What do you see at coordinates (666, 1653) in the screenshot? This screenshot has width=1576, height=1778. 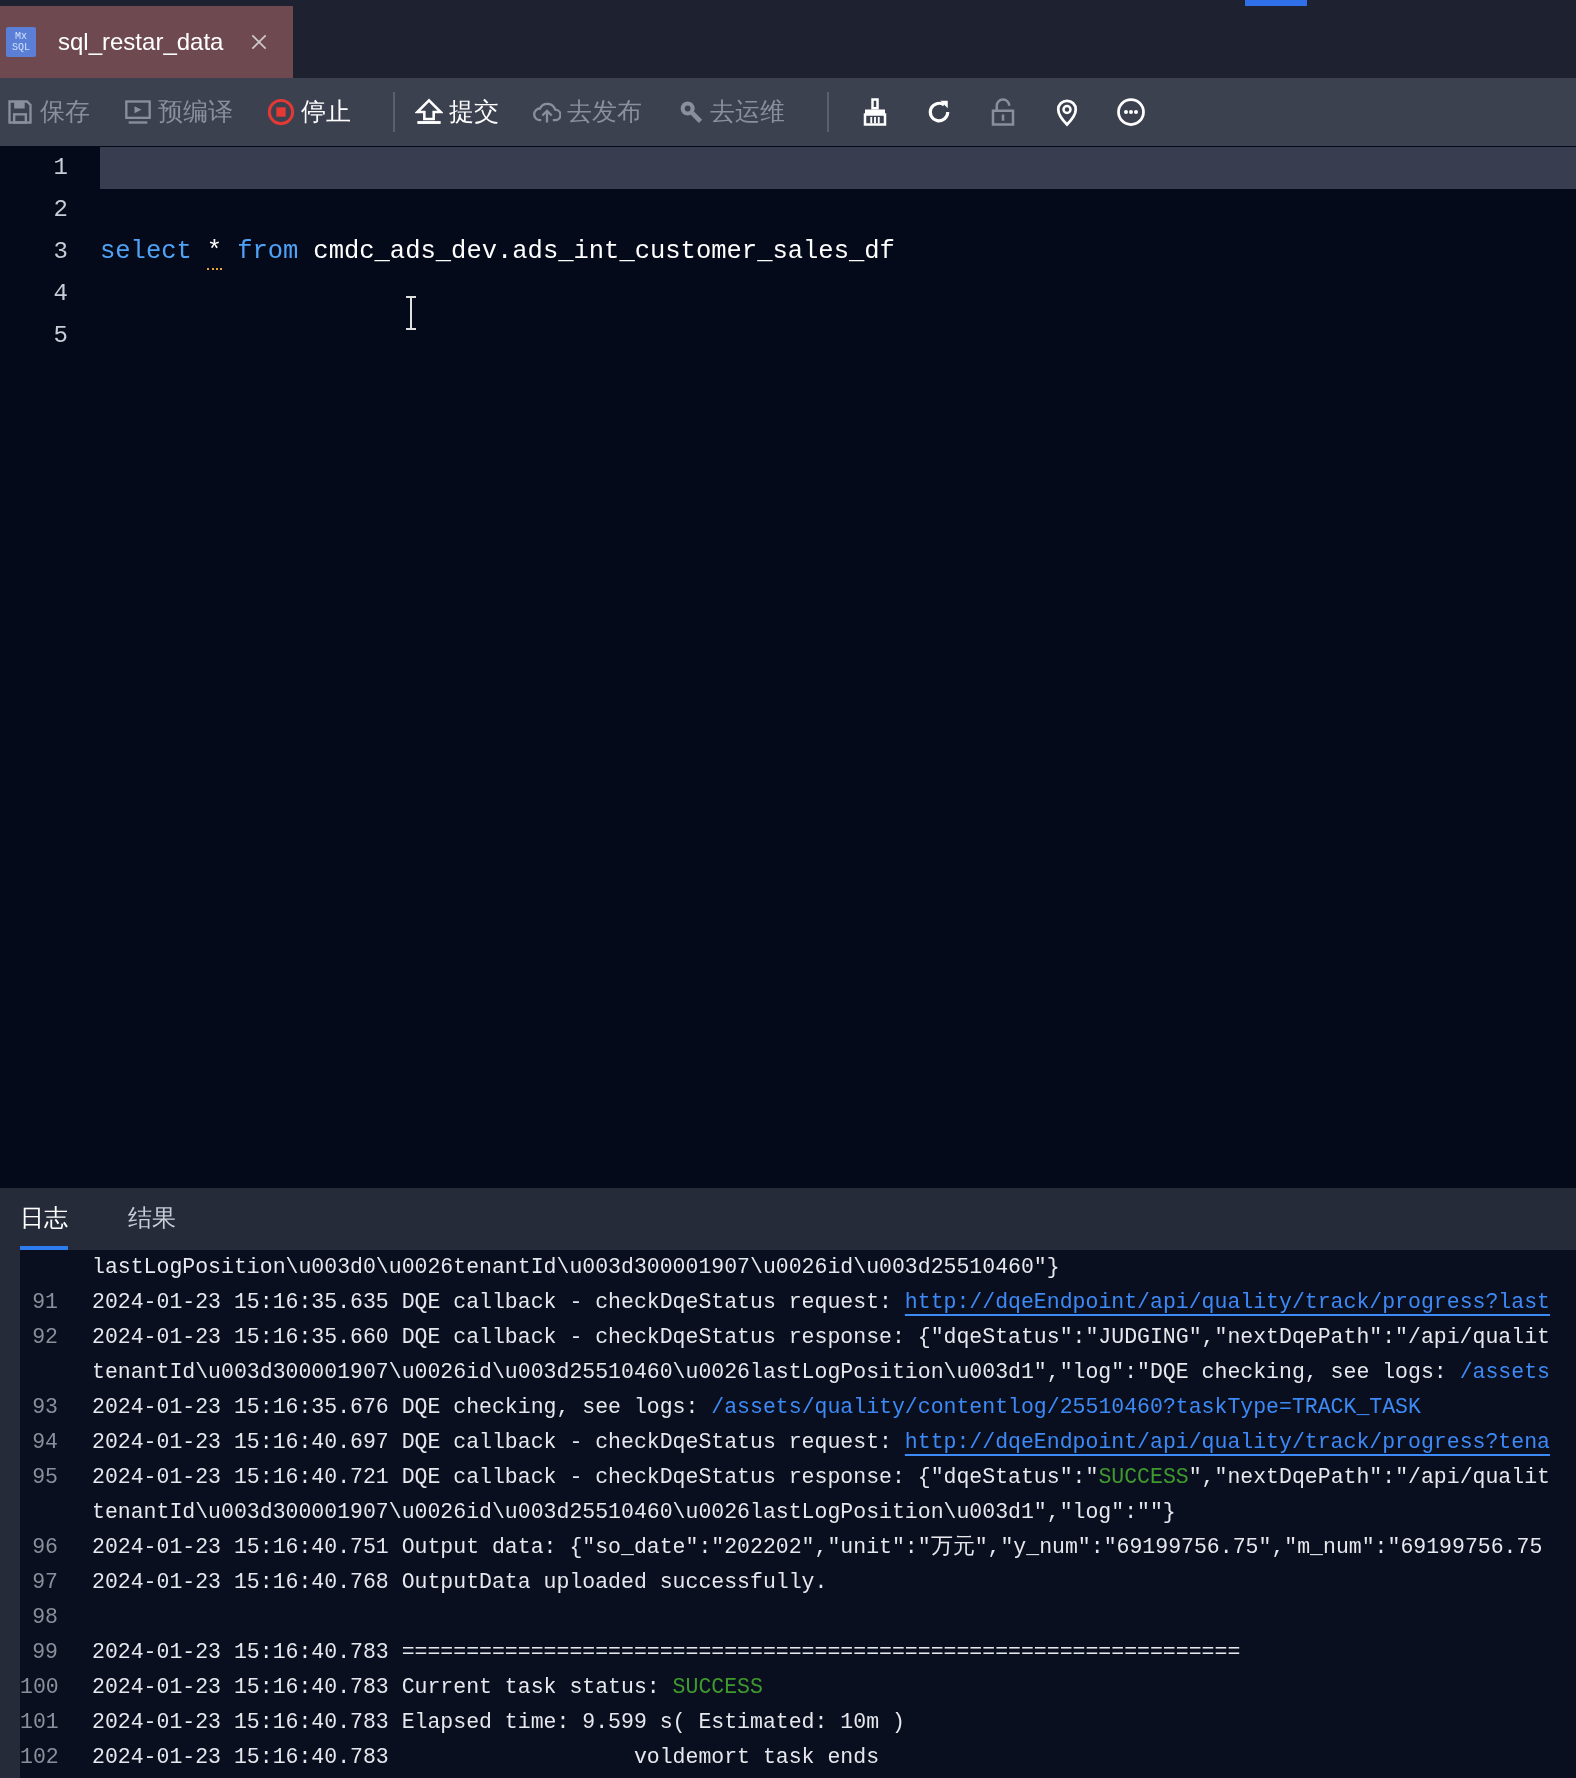 I see `log-line: 2024-01-23 15:16:40.783 =================================================================` at bounding box center [666, 1653].